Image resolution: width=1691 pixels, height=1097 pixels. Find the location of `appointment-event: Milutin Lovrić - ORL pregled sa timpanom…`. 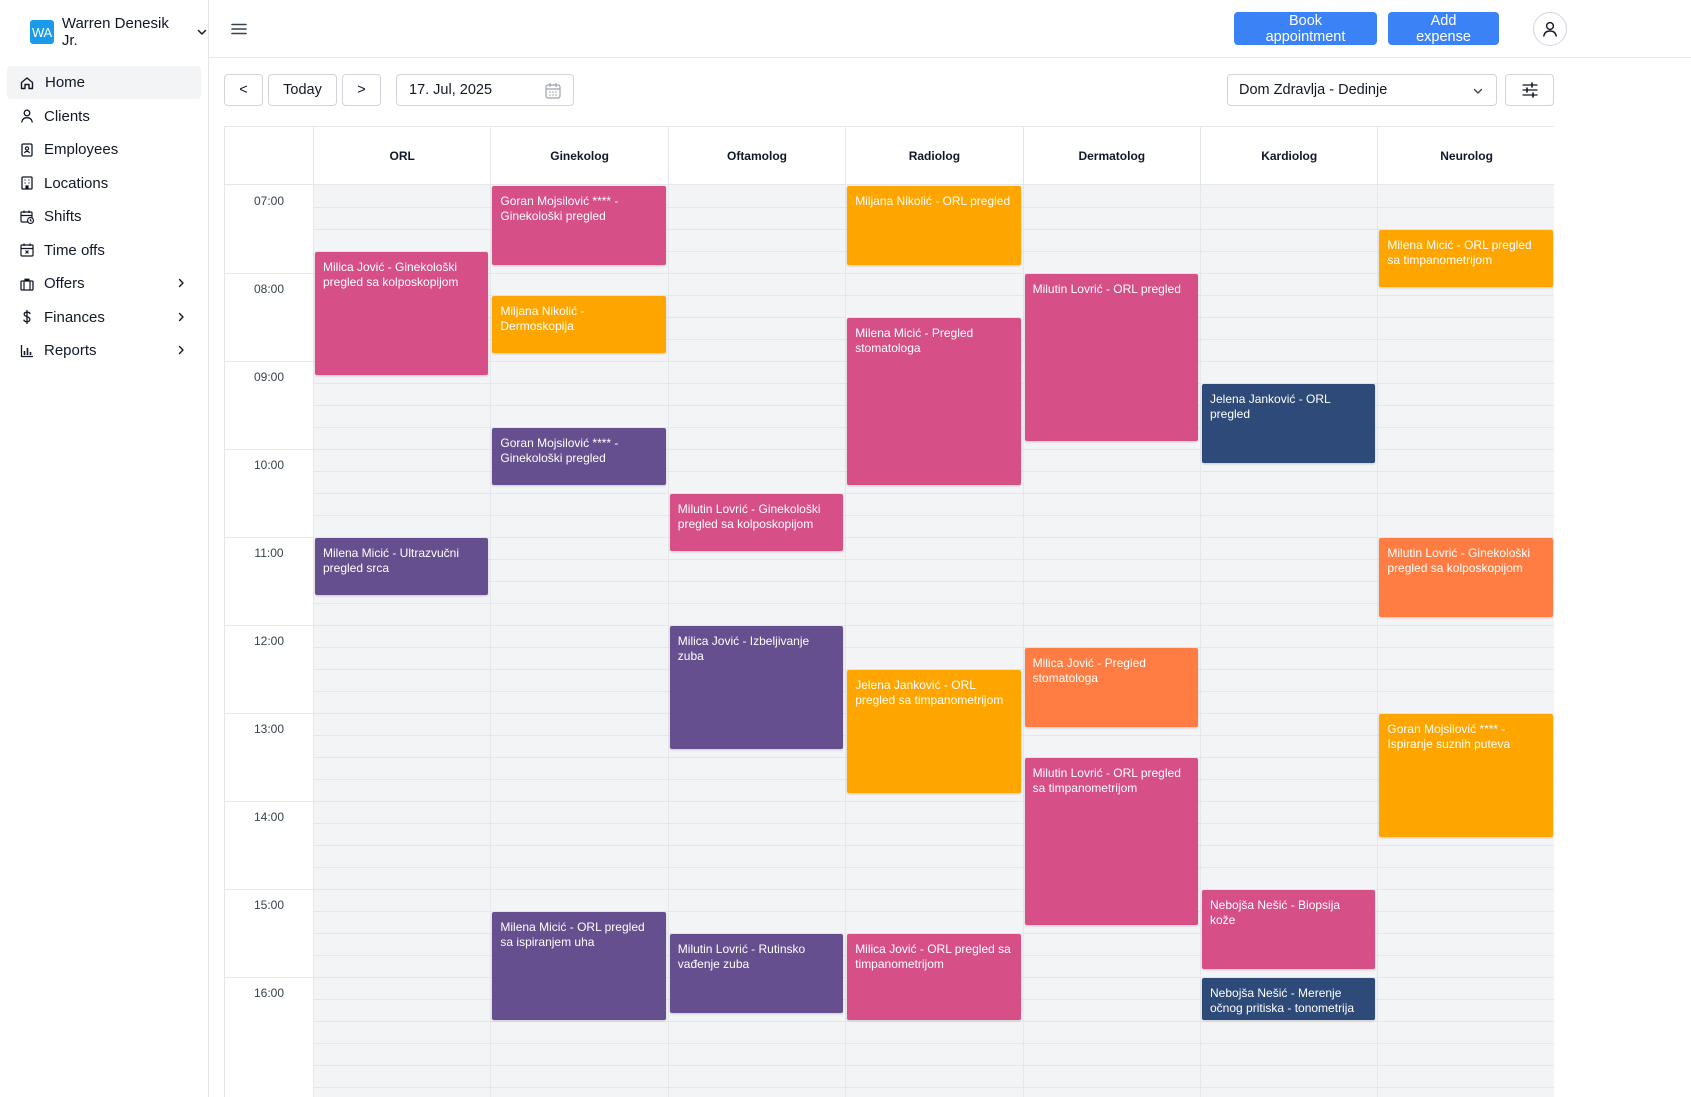

appointment-event: Milutin Lovrić - ORL pregled sa timpanom… is located at coordinates (1111, 841).